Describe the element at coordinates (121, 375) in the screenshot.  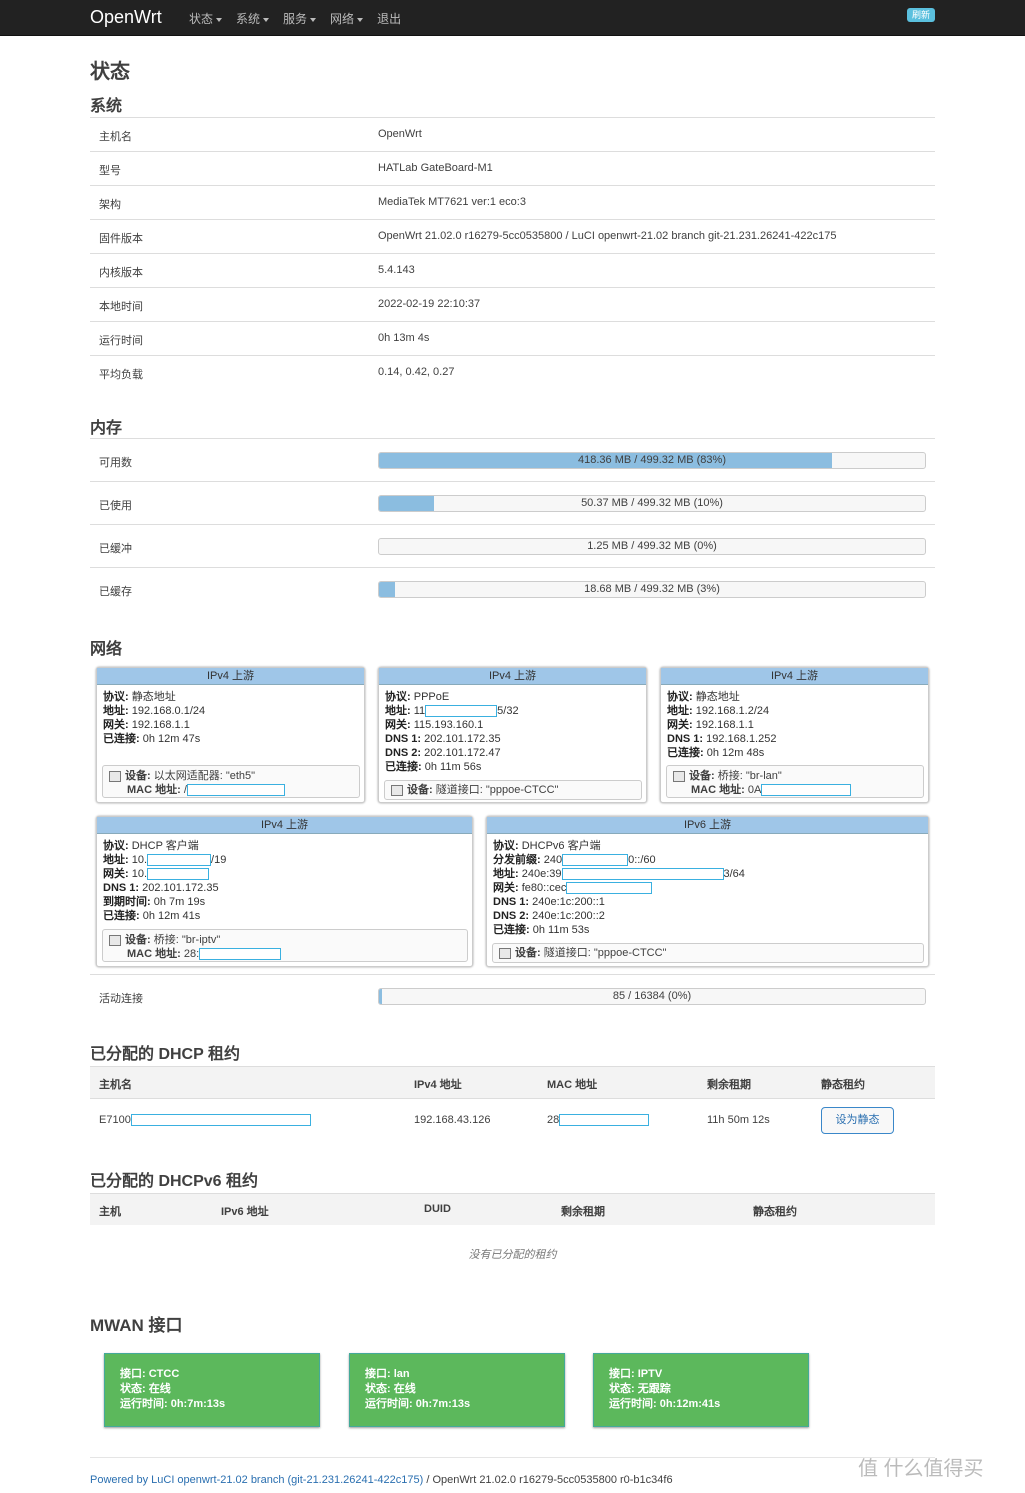
I see `row-label: 平均负载` at that location.